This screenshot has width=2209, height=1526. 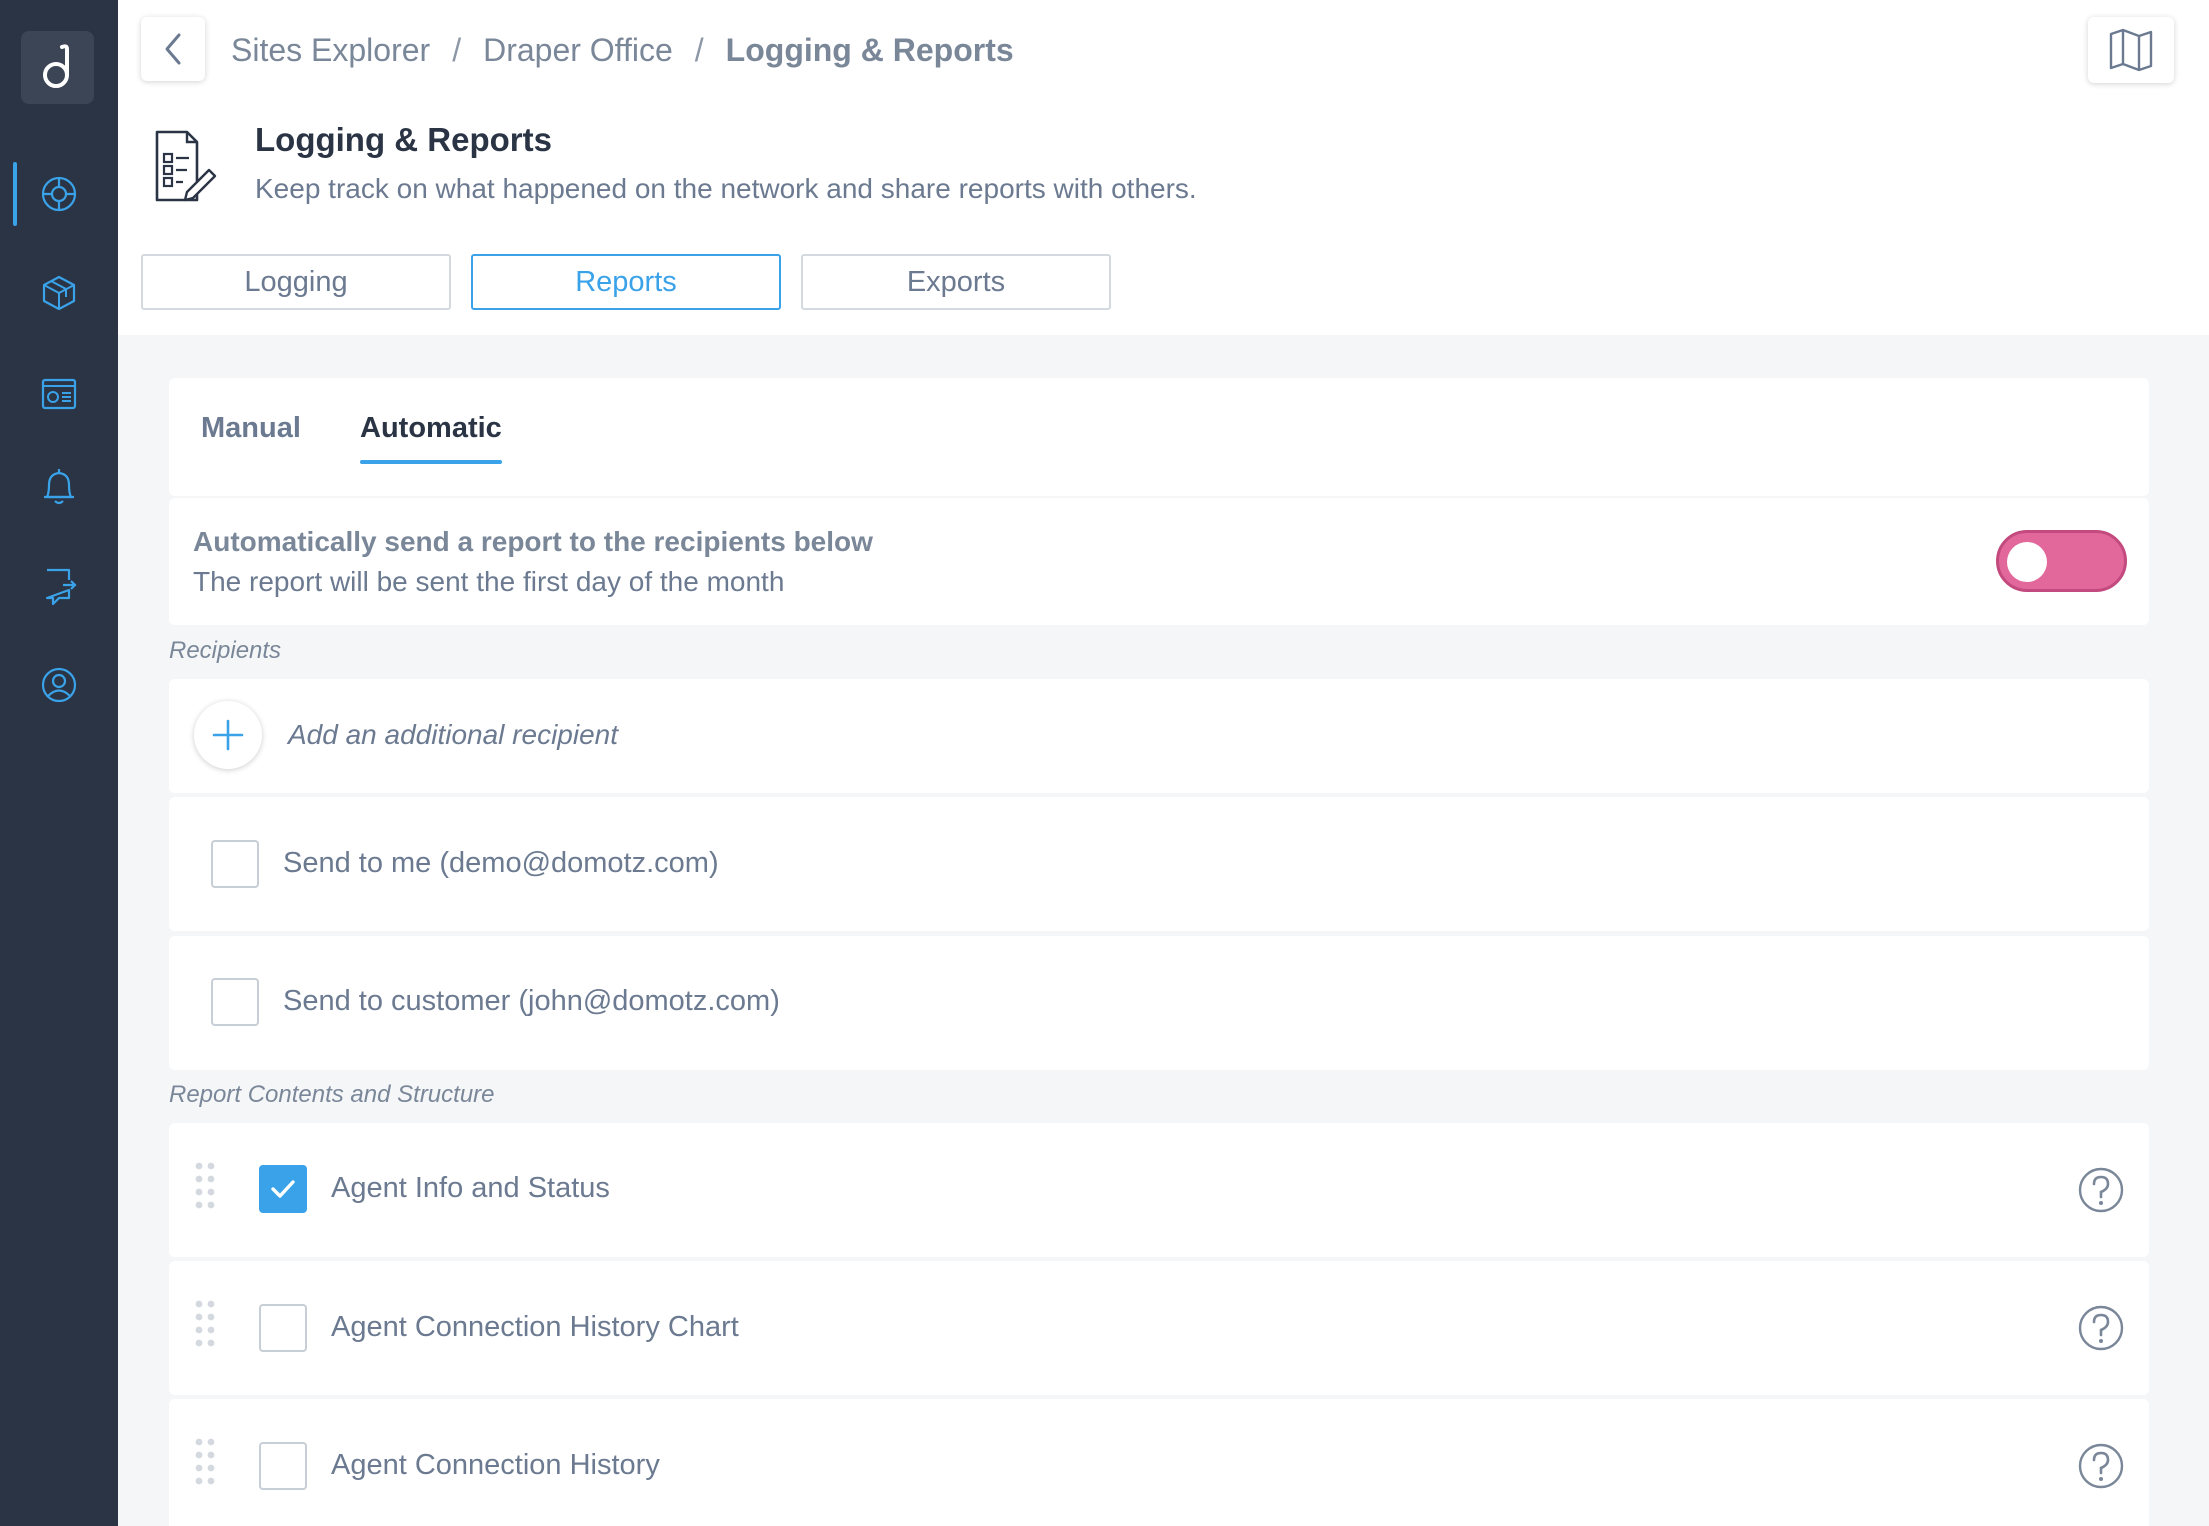 What do you see at coordinates (235, 864) in the screenshot?
I see `send-to-me-checkbox` at bounding box center [235, 864].